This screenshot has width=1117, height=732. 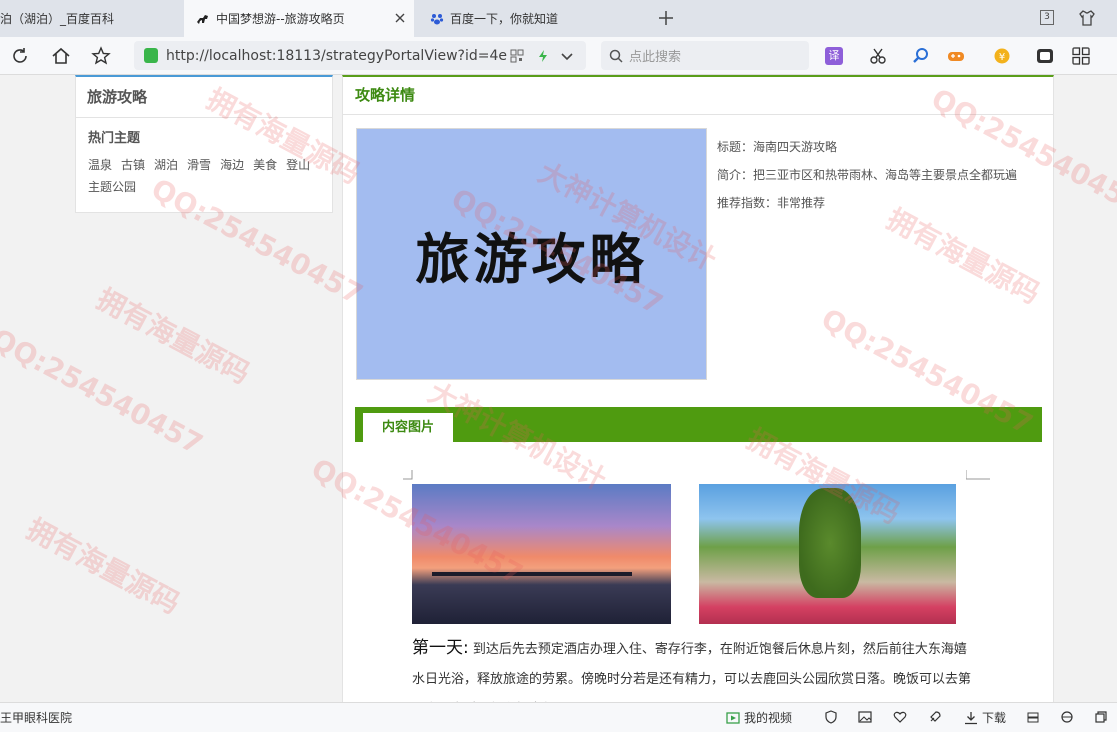 What do you see at coordinates (466, 648) in the screenshot?
I see `article-day-colon: :` at bounding box center [466, 648].